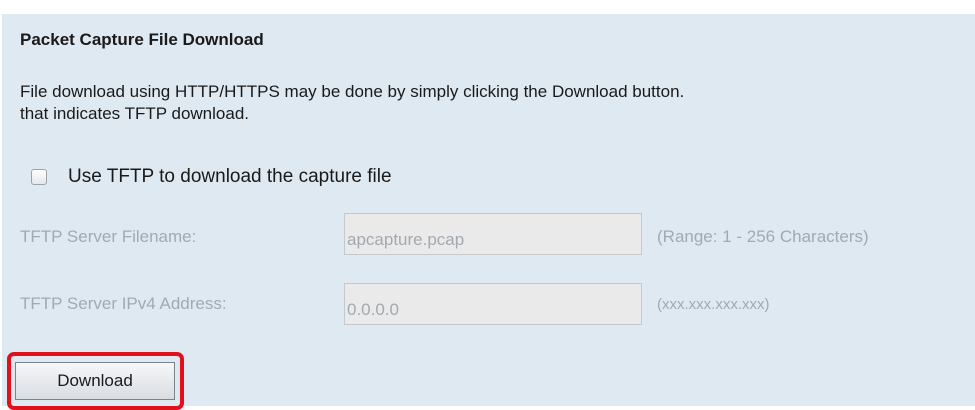 The height and width of the screenshot is (410, 975). I want to click on description-line-2: that indicates TFTP download., so click(135, 113).